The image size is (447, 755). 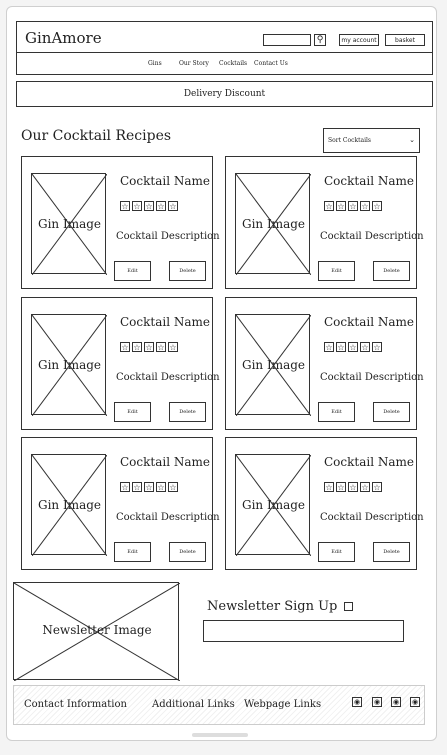 I want to click on mail-icon, so click(x=348, y=606).